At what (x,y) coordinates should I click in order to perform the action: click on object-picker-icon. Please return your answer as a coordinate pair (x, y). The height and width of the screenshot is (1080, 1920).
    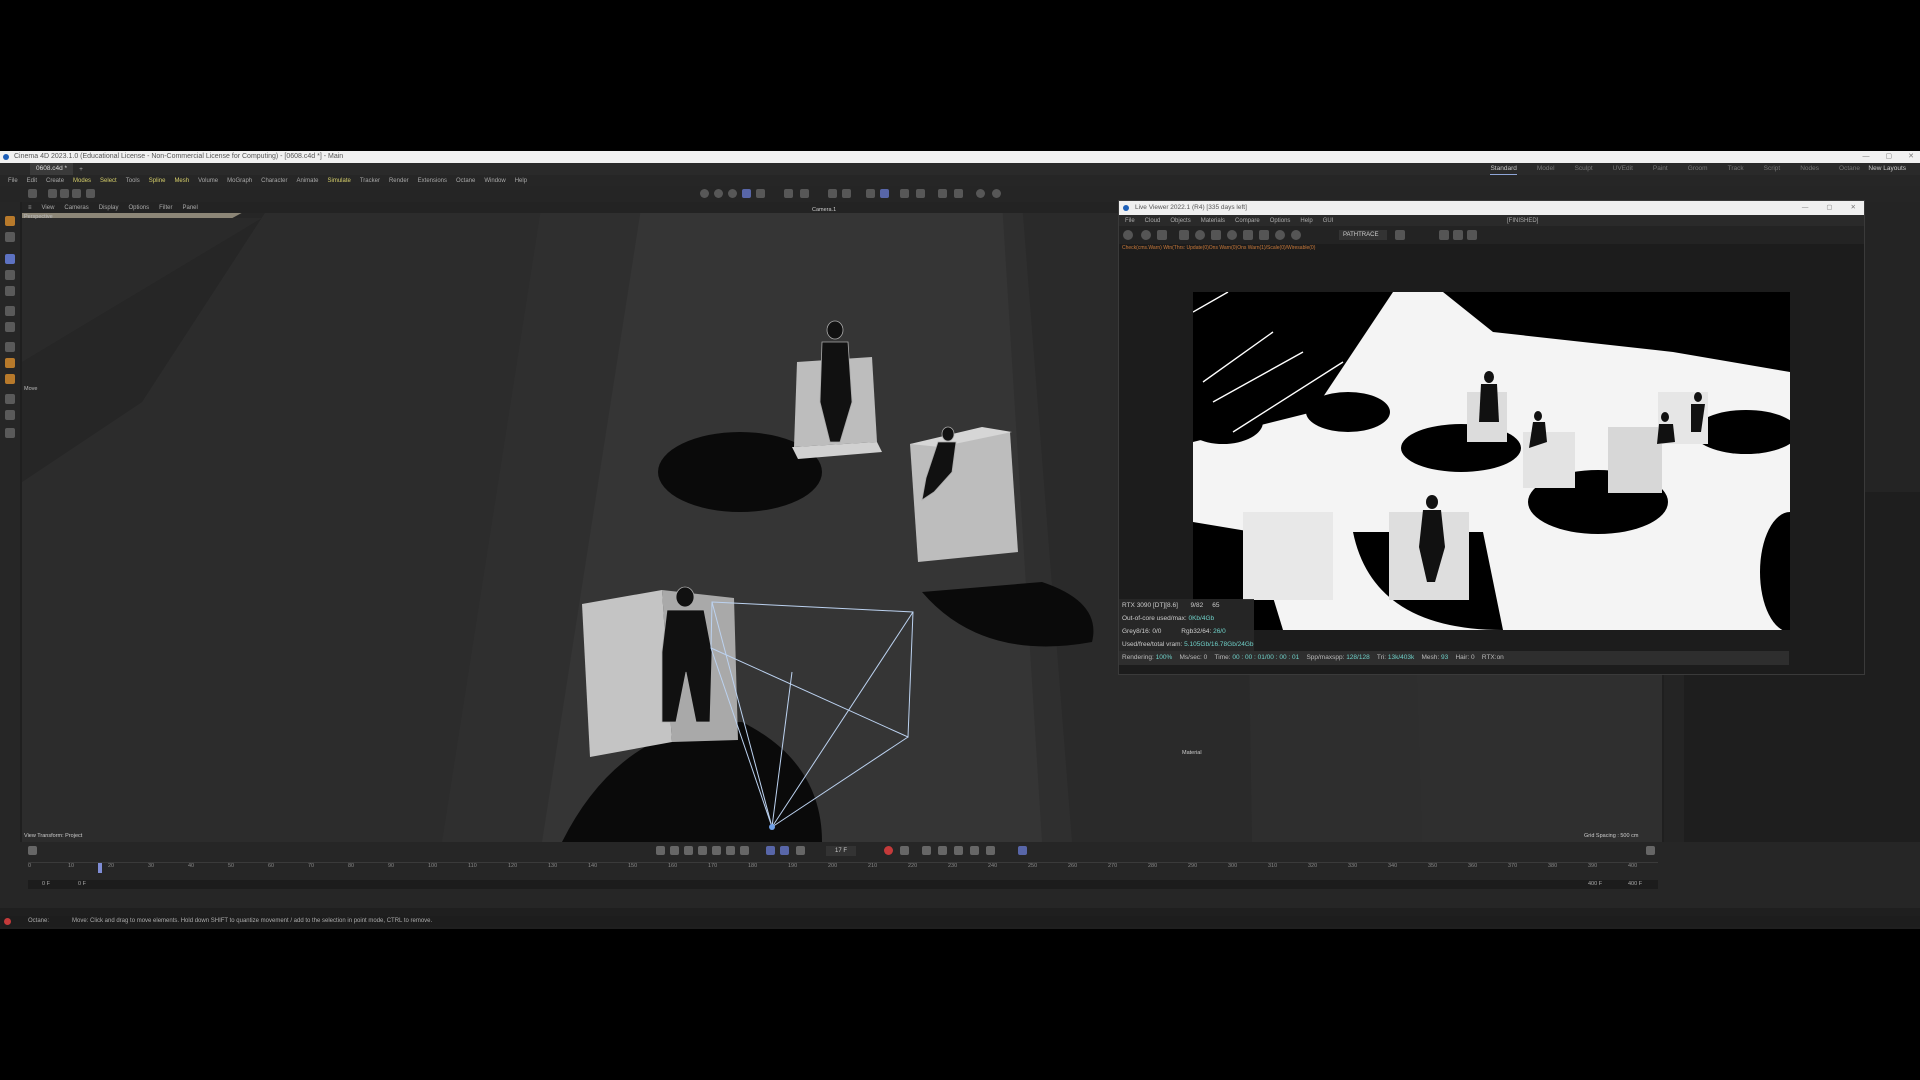
    Looking at the image, I should click on (1296, 235).